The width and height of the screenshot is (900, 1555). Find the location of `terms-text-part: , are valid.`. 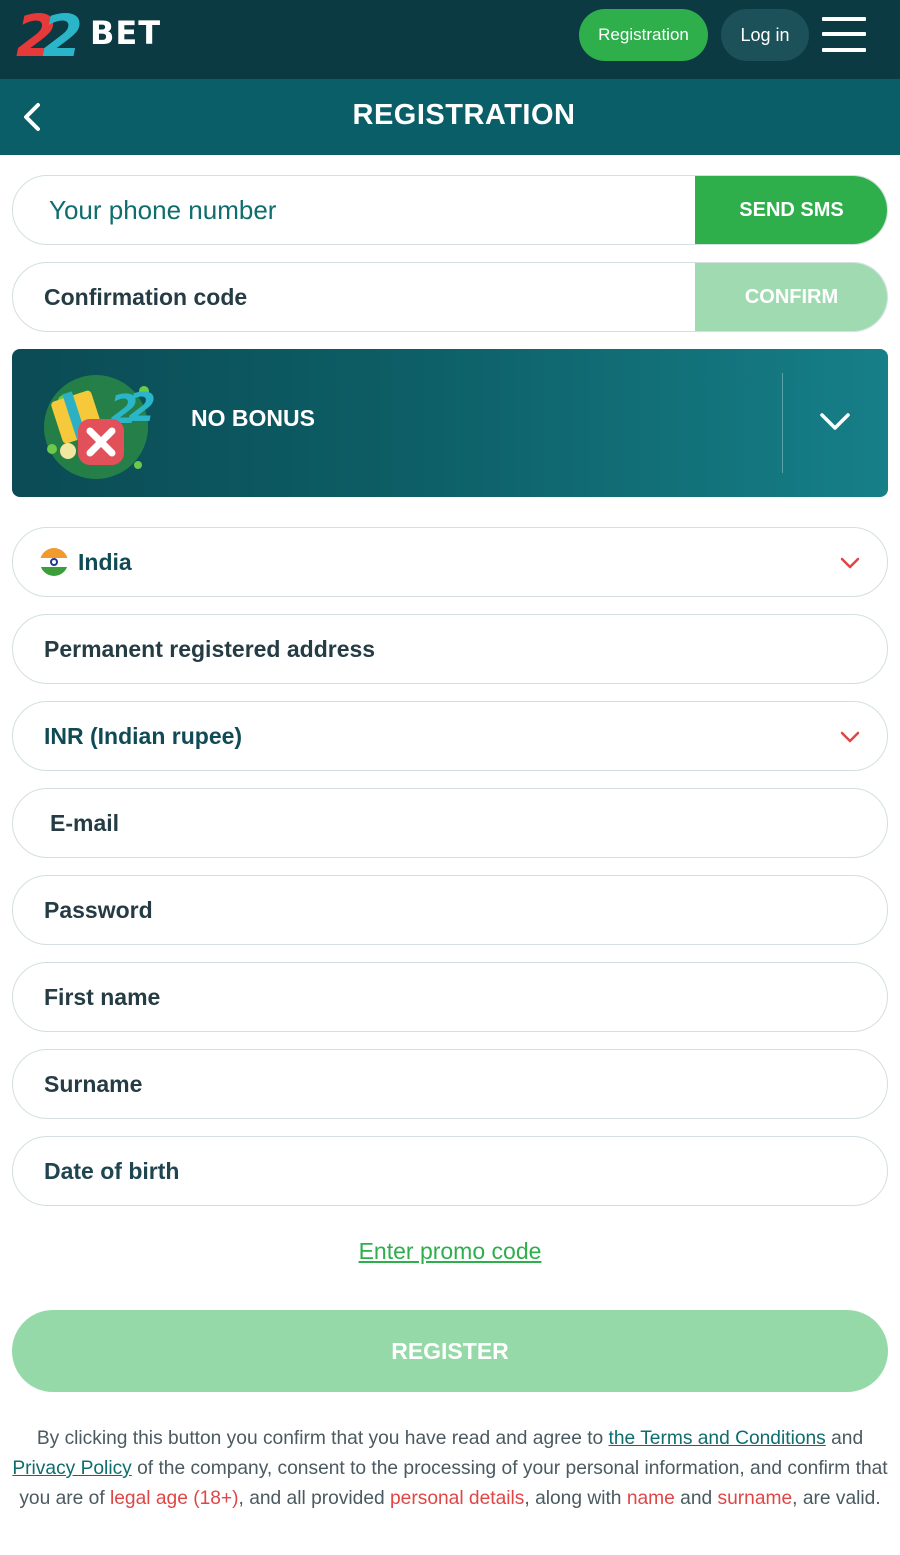

terms-text-part: , are valid. is located at coordinates (836, 1498).